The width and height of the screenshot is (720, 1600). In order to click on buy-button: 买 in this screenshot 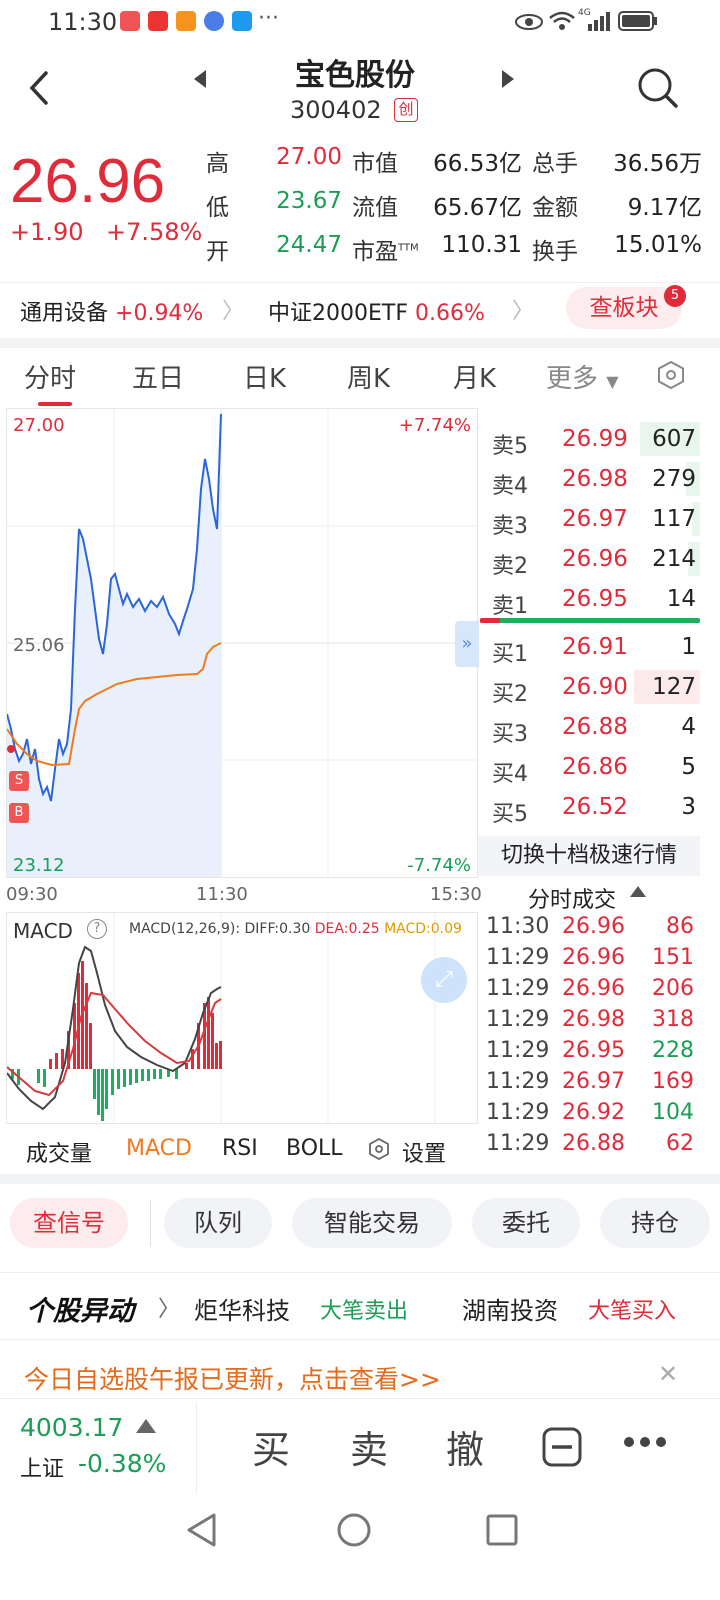, I will do `click(271, 1446)`.